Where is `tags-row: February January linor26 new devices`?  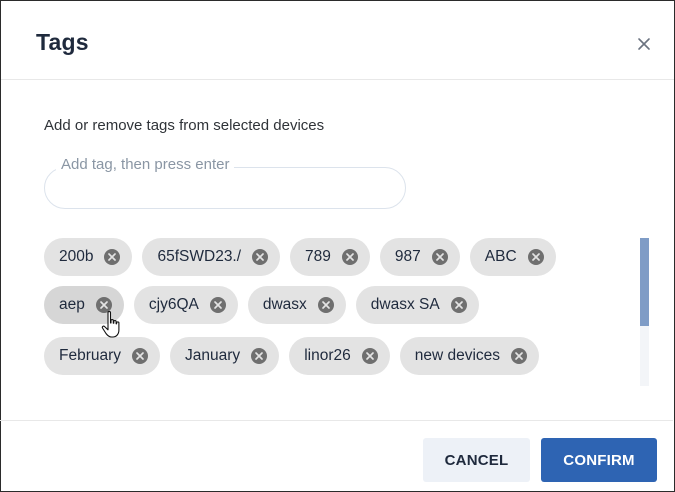 tags-row: February January linor26 new devices is located at coordinates (296, 356).